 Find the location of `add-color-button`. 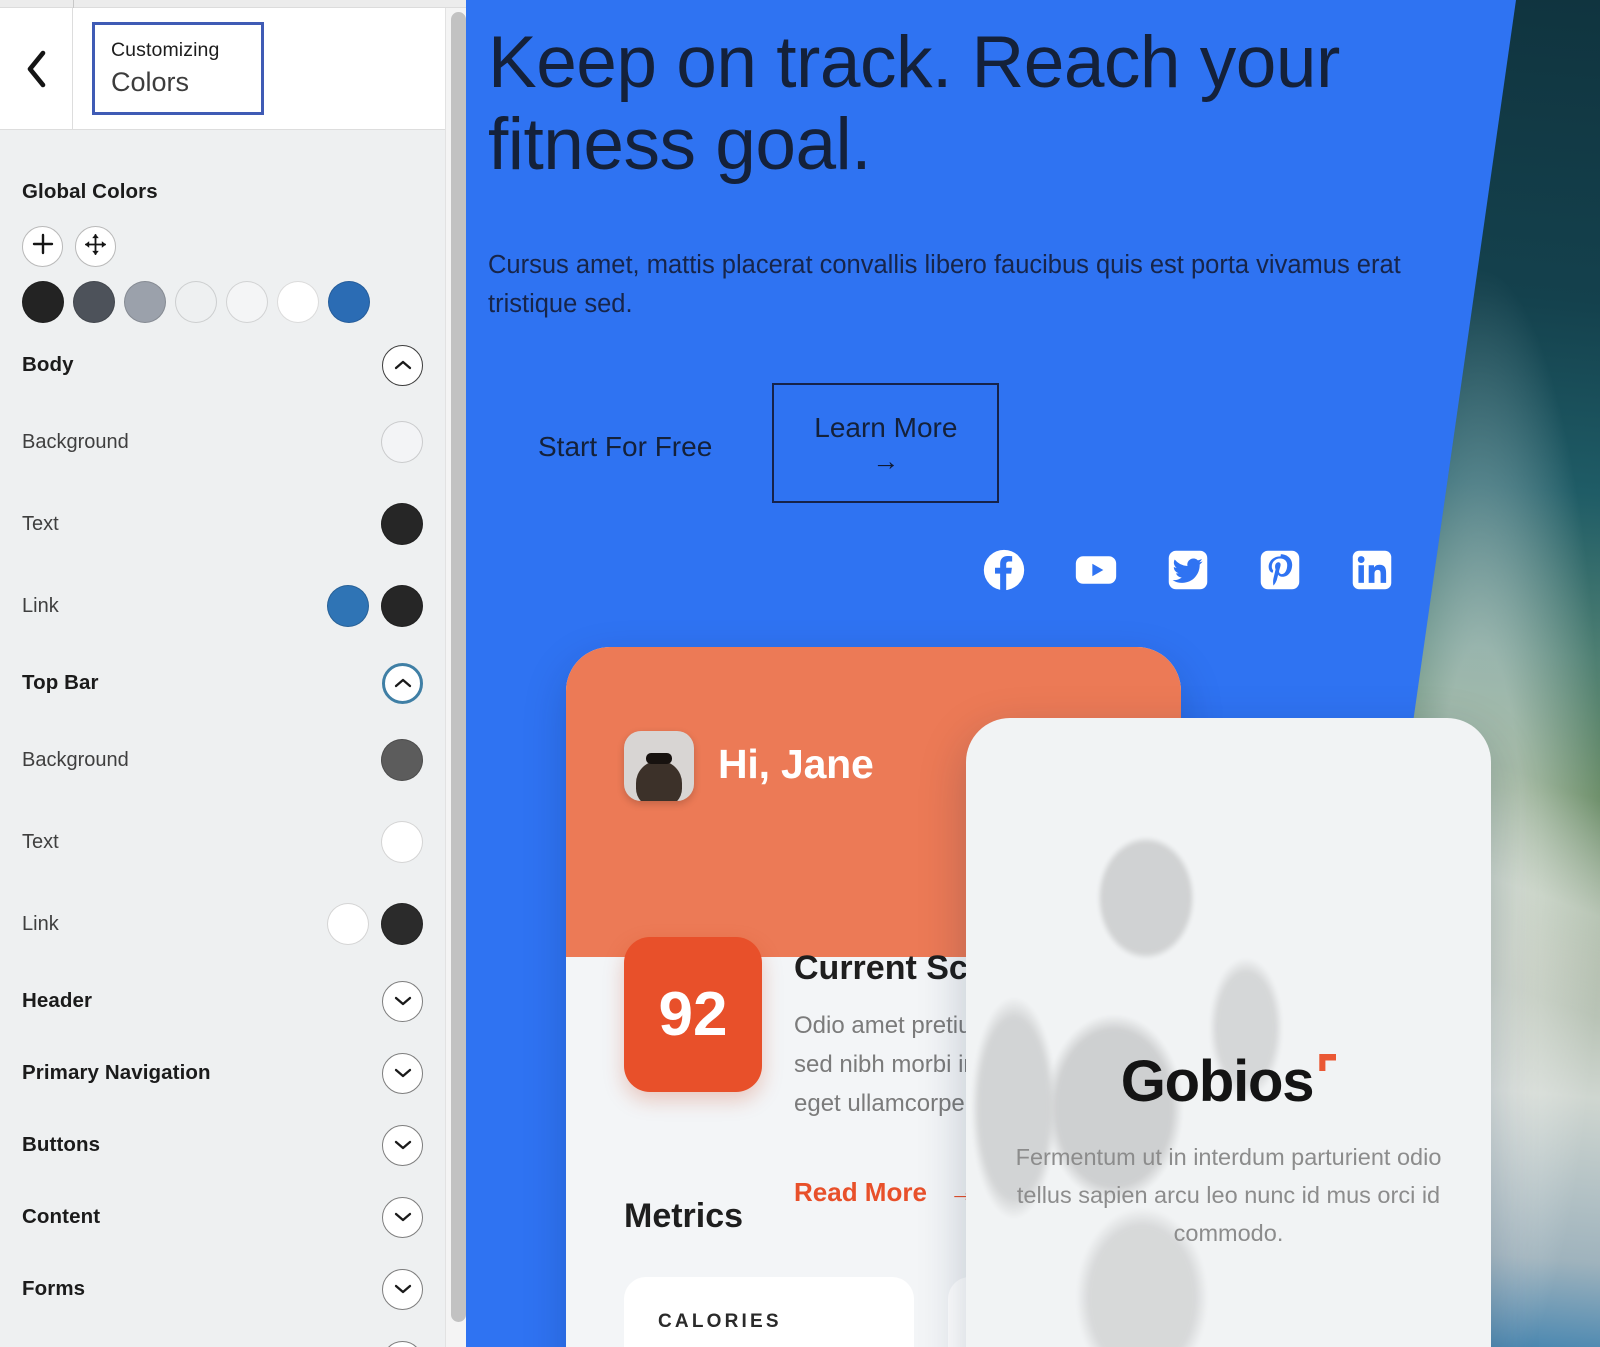

add-color-button is located at coordinates (42, 246).